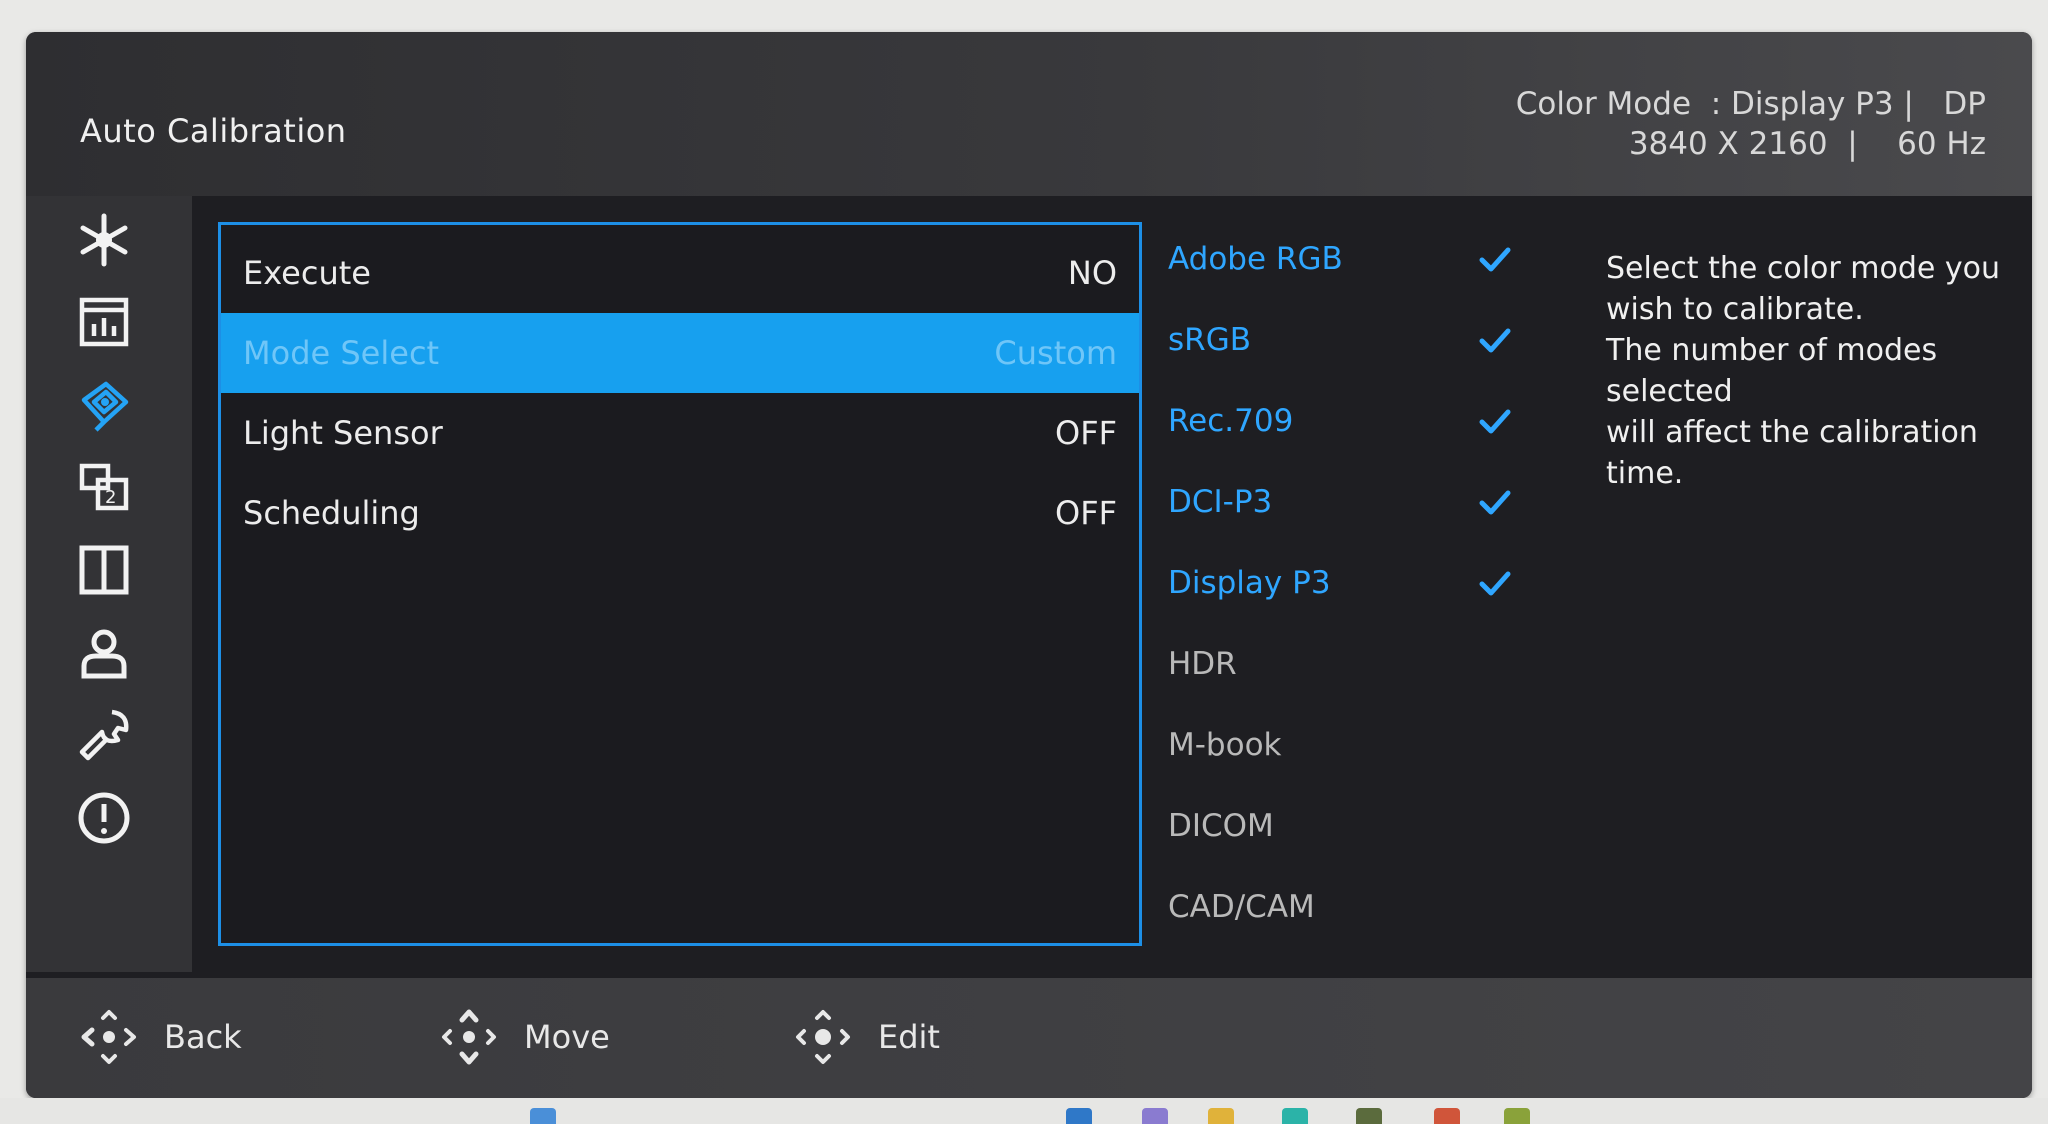  What do you see at coordinates (1220, 502) in the screenshot?
I see `color-mode-option-label: DCI-P3` at bounding box center [1220, 502].